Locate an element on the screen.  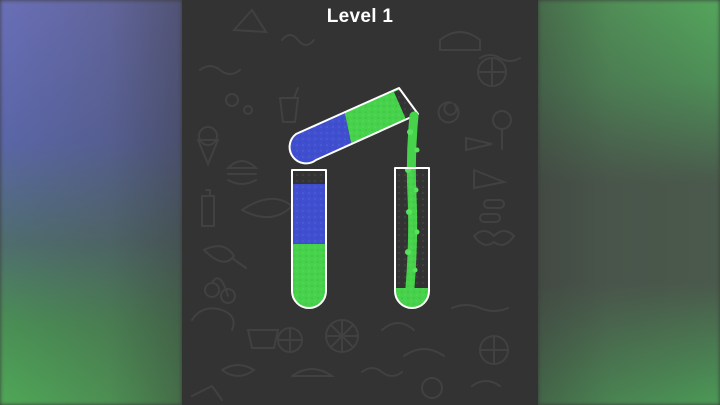
left-tube is located at coordinates (310, 242).